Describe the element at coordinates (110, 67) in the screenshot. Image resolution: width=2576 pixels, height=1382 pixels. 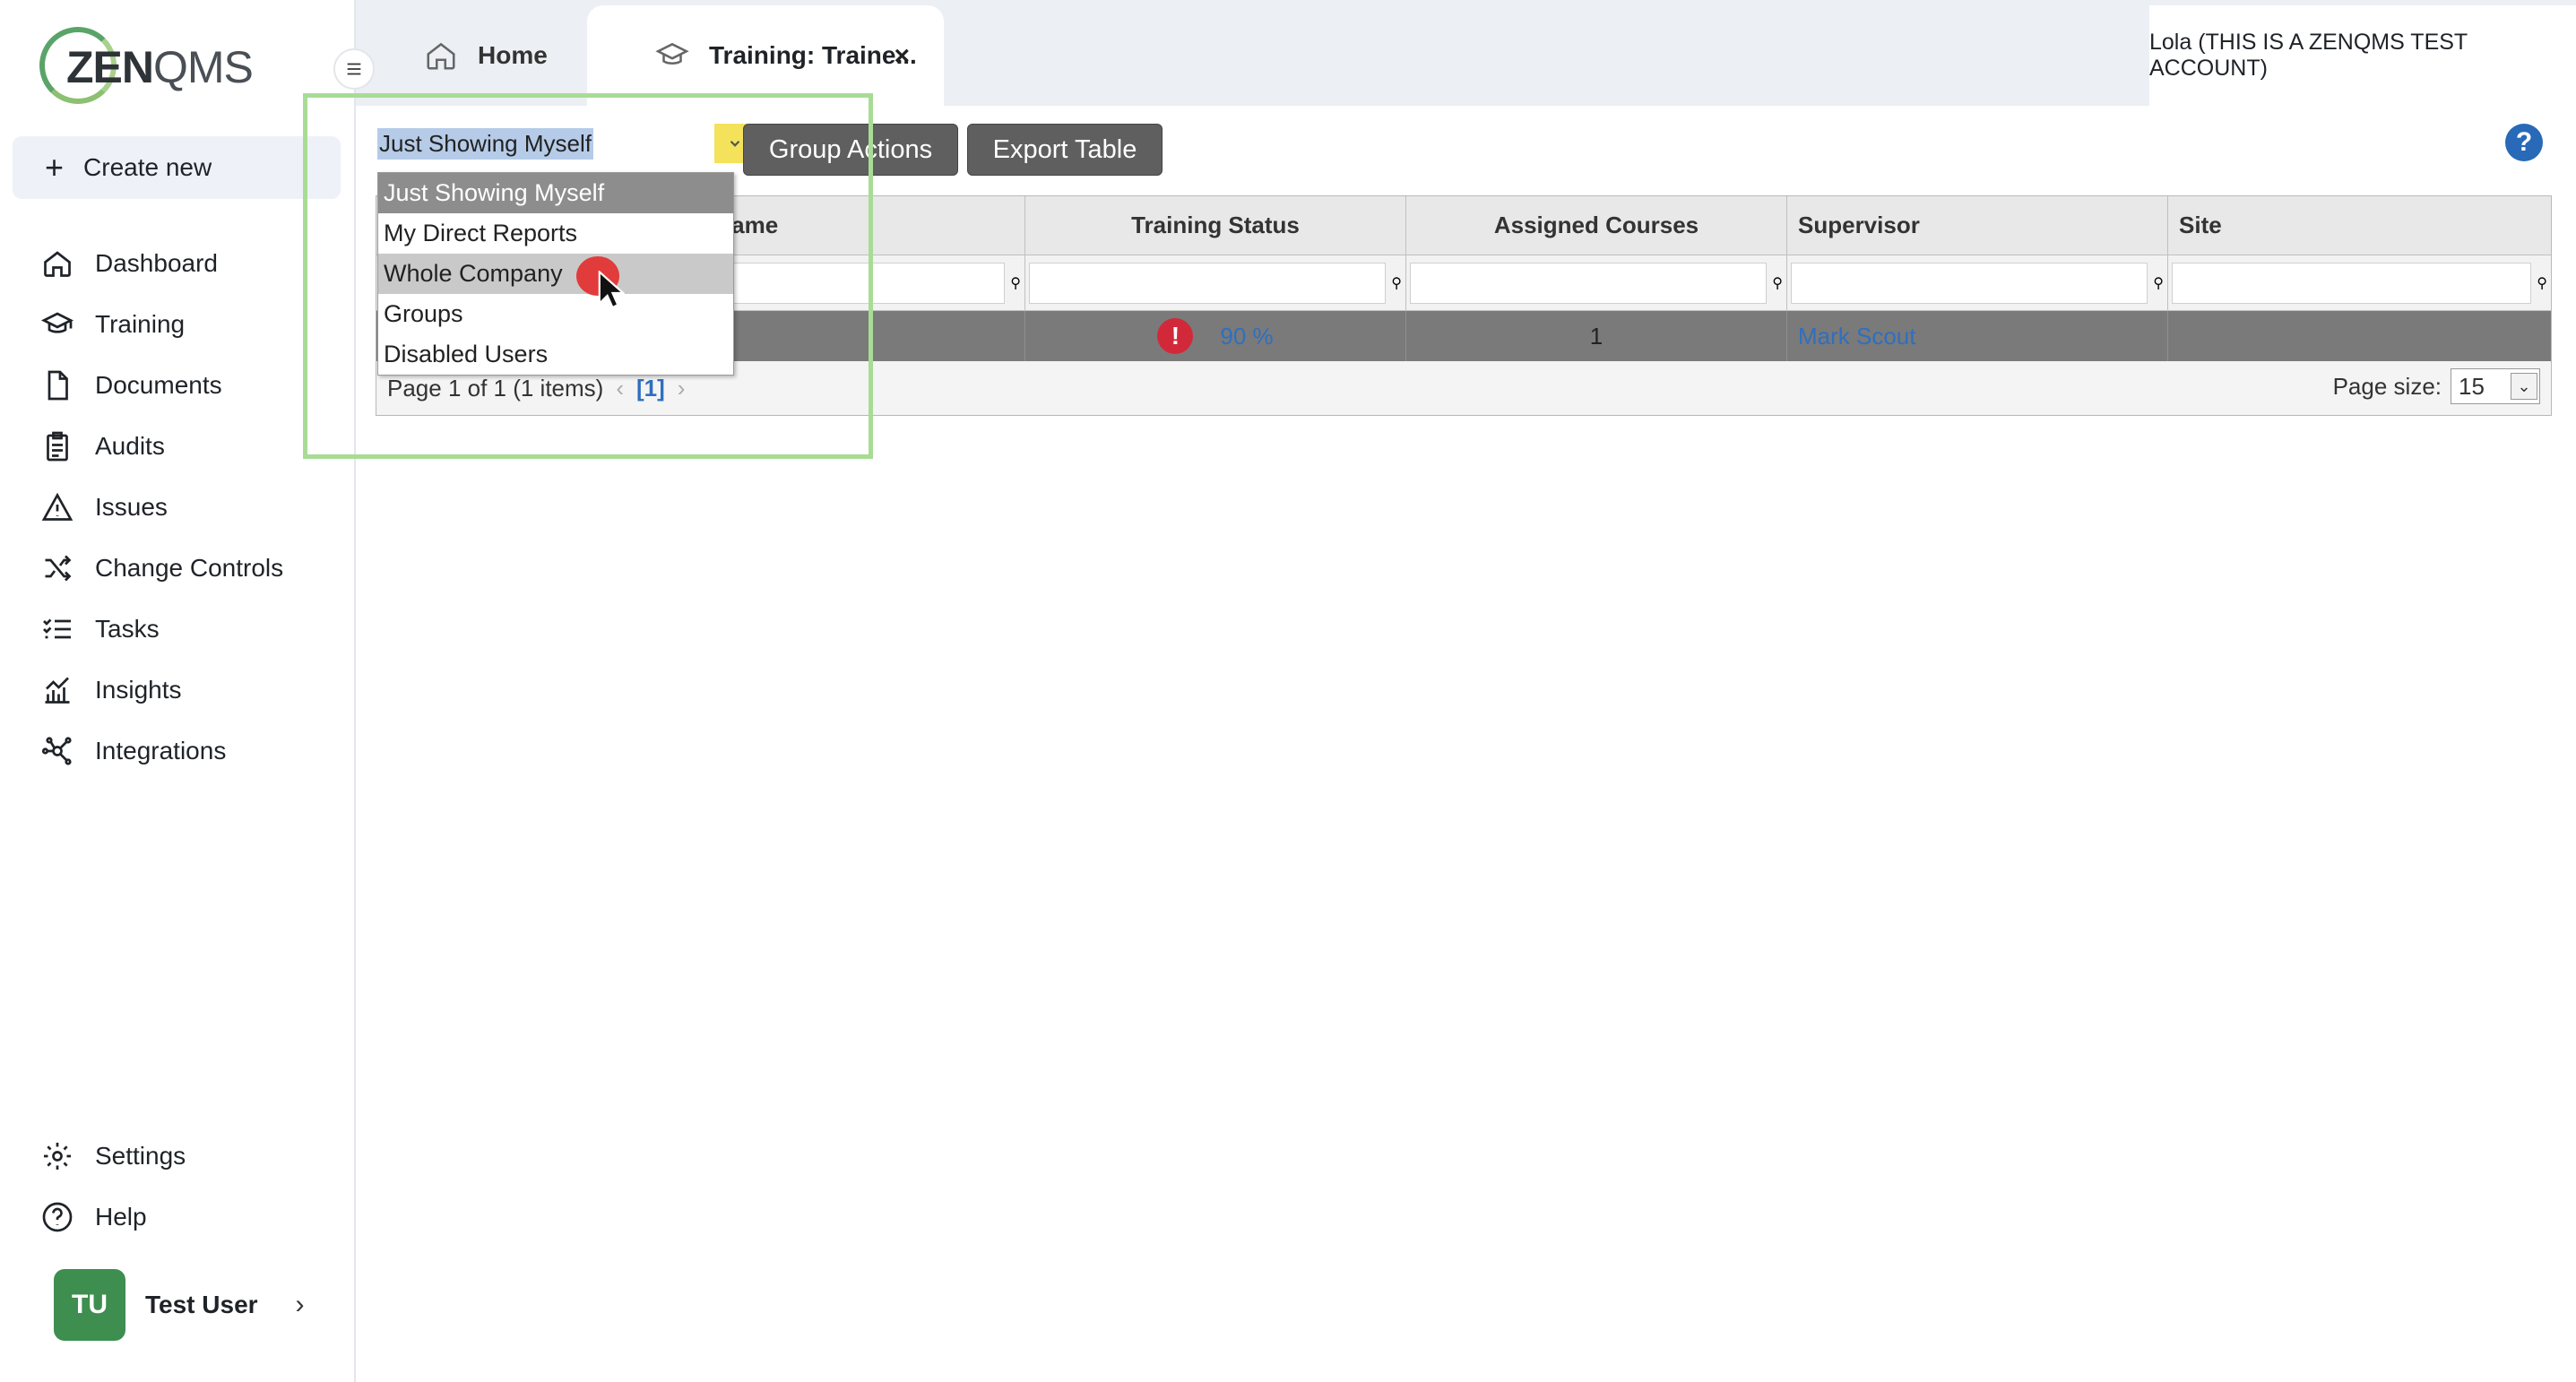
I see `logo-zen: ZEN` at that location.